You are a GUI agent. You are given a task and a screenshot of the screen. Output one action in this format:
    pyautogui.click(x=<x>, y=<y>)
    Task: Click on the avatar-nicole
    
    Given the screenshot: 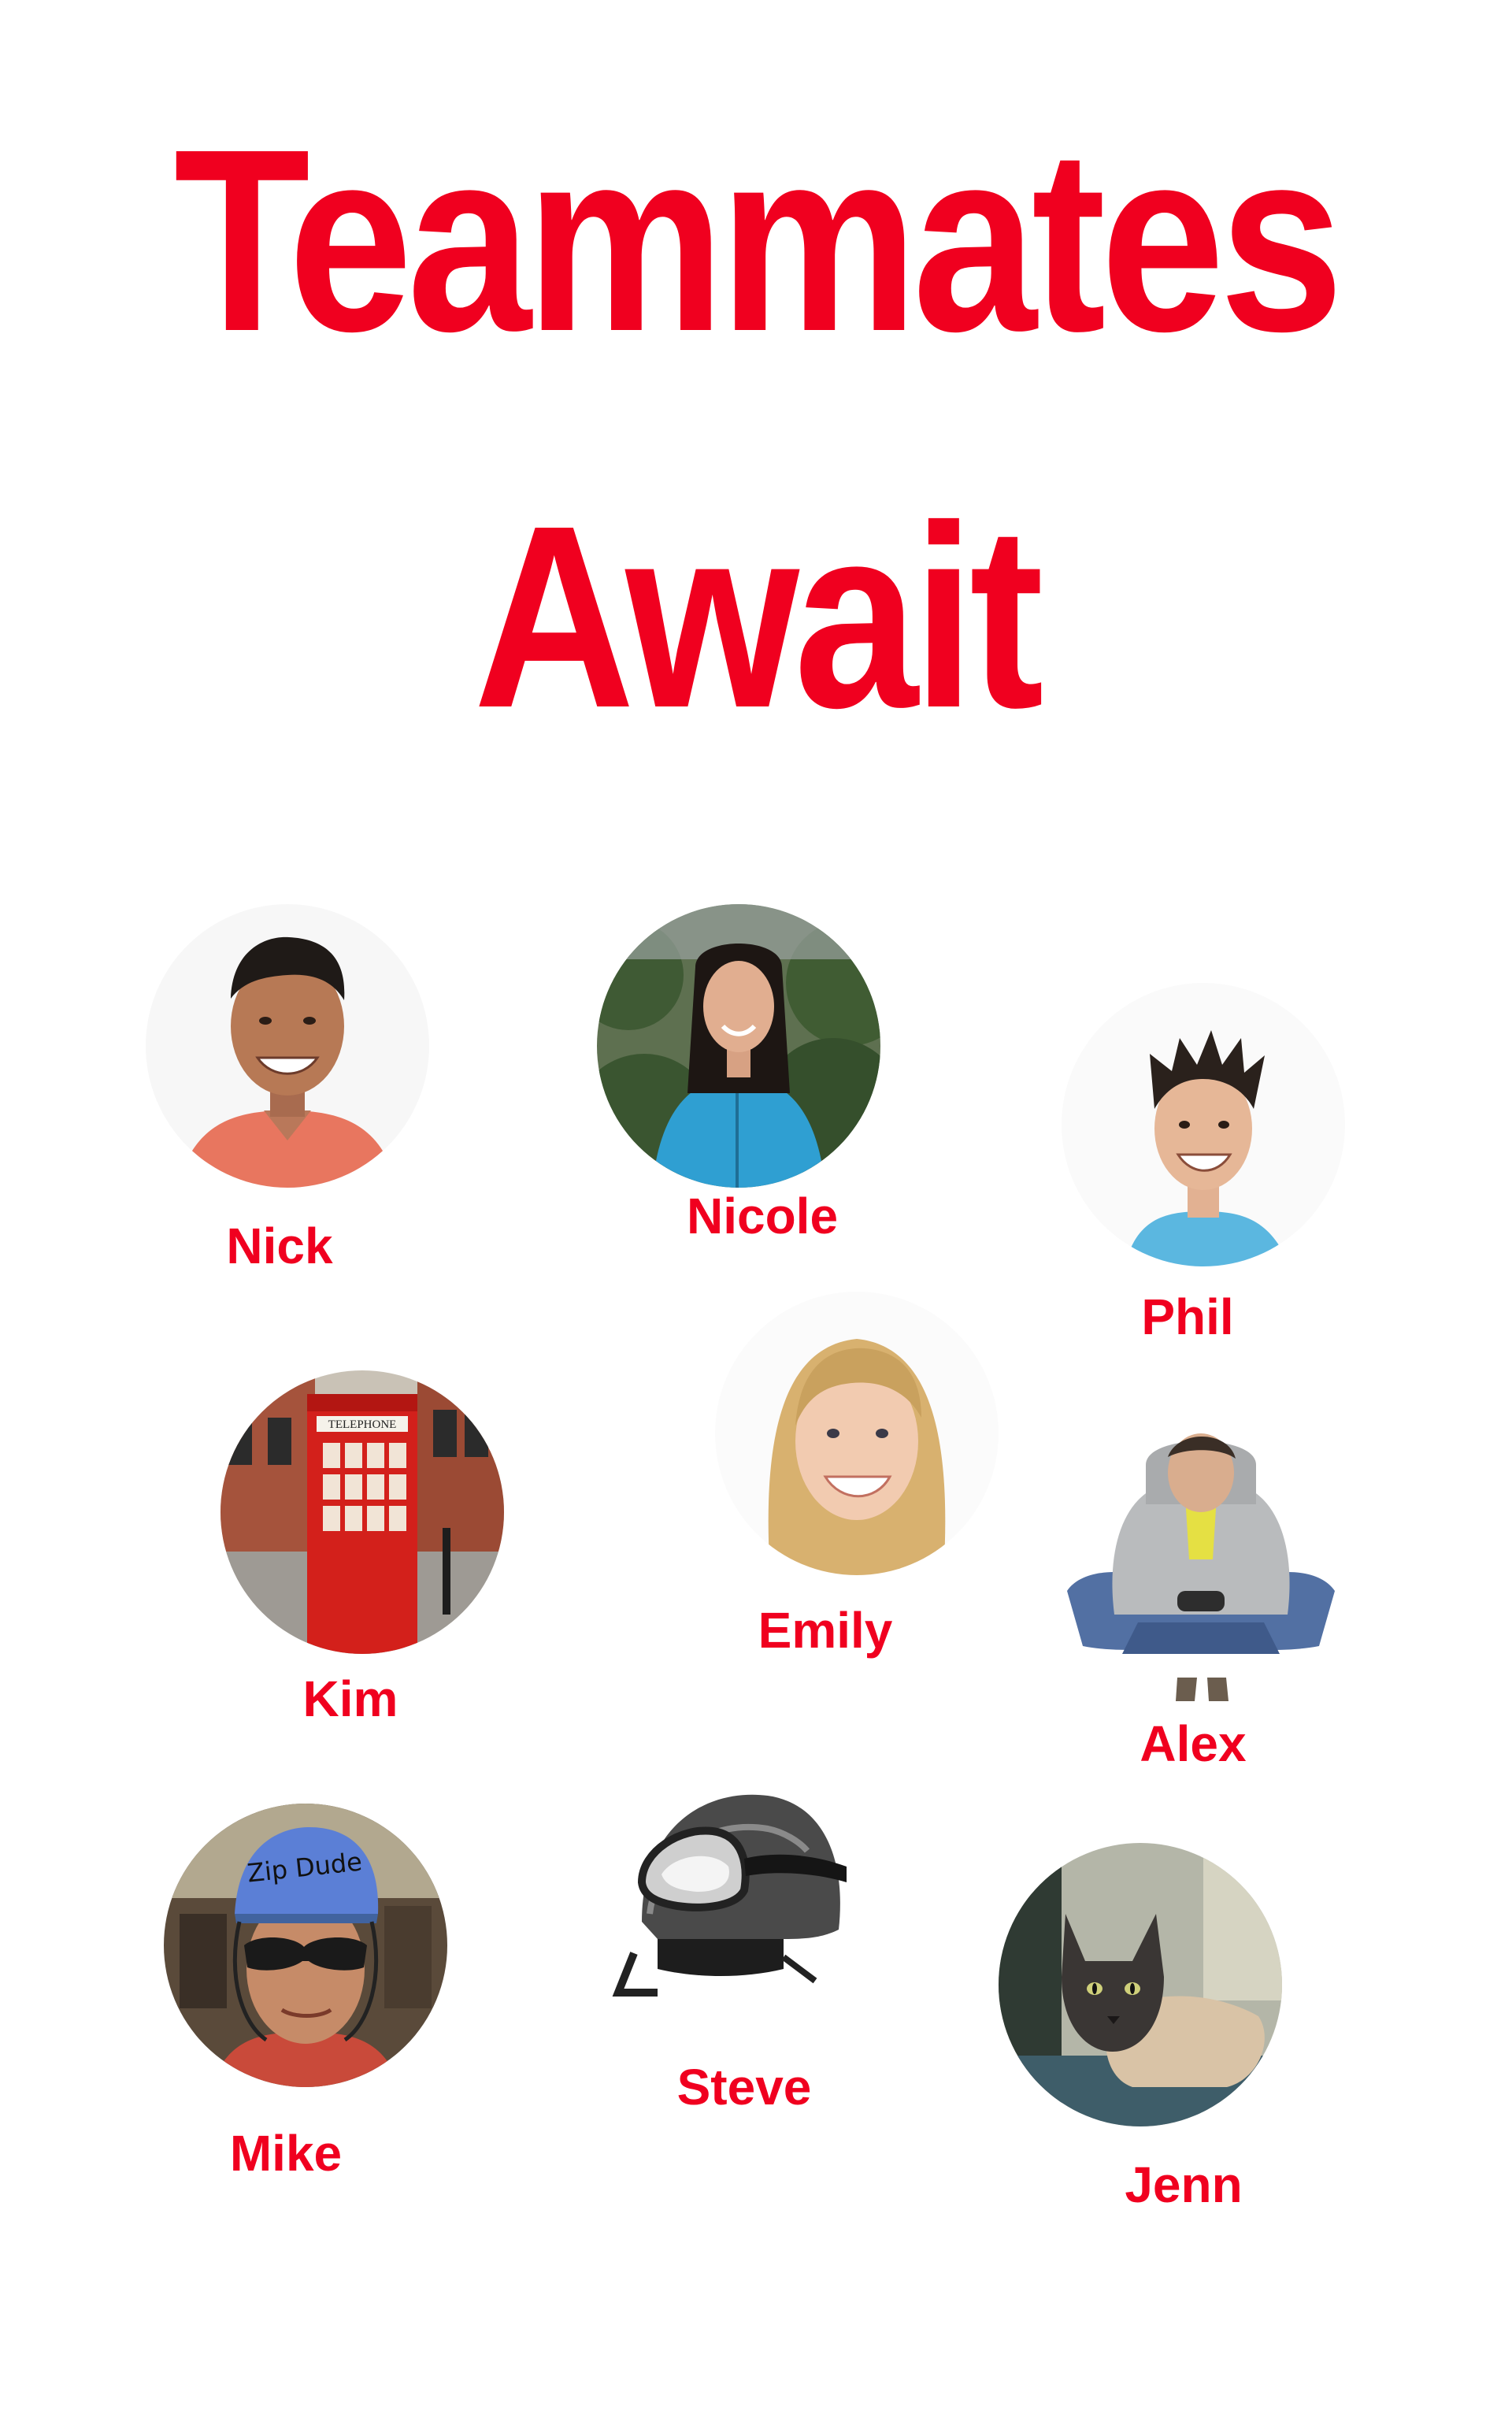 What is the action you would take?
    pyautogui.click(x=738, y=1046)
    